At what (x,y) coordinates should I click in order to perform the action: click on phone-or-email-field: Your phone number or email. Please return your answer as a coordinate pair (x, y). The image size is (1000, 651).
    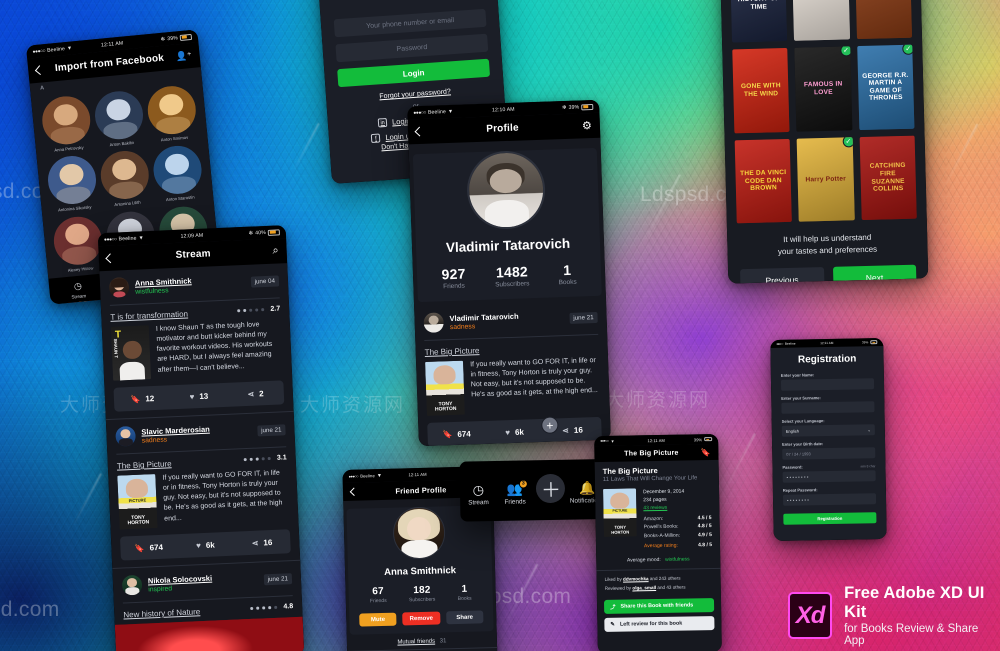
    Looking at the image, I should click on (410, 23).